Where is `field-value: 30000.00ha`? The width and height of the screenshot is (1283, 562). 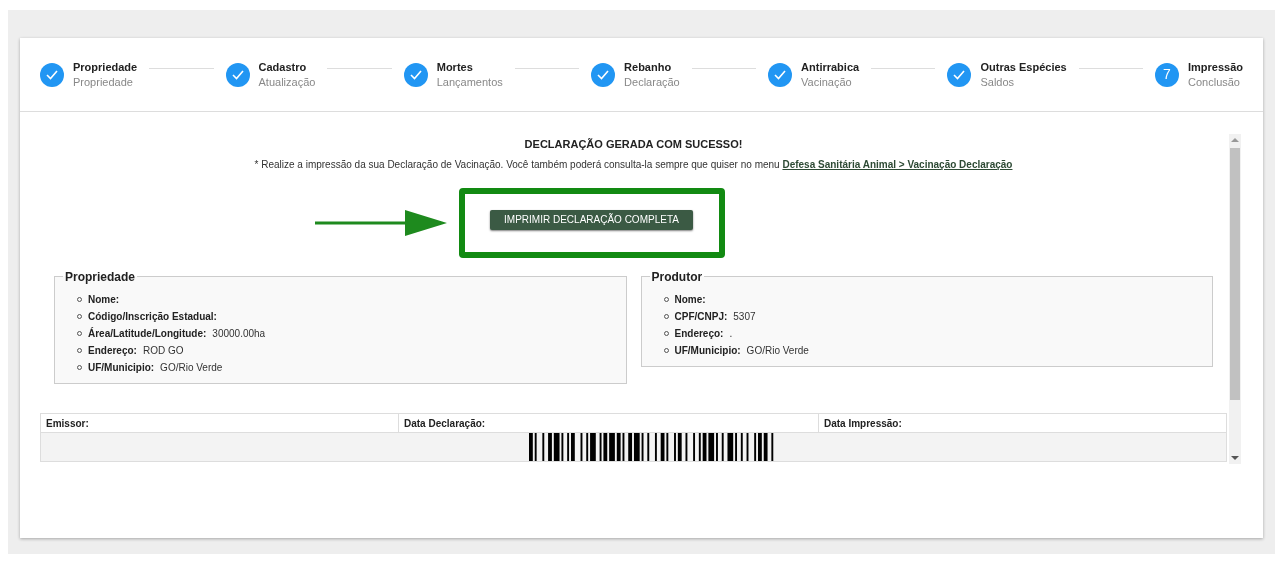
field-value: 30000.00ha is located at coordinates (239, 333).